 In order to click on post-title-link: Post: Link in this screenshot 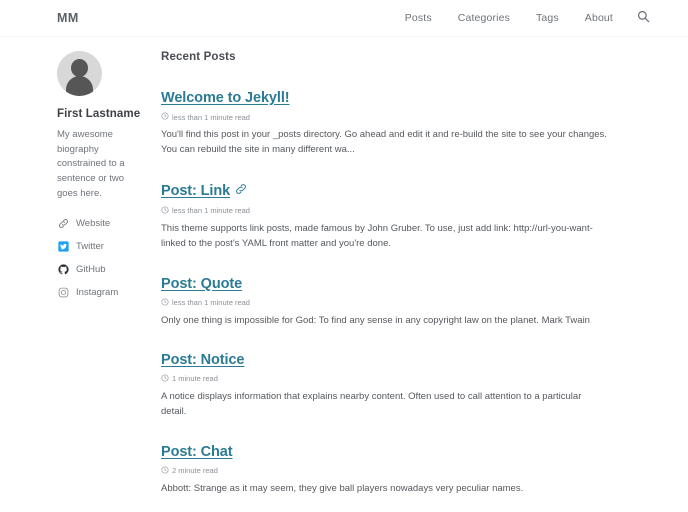, I will do `click(195, 191)`.